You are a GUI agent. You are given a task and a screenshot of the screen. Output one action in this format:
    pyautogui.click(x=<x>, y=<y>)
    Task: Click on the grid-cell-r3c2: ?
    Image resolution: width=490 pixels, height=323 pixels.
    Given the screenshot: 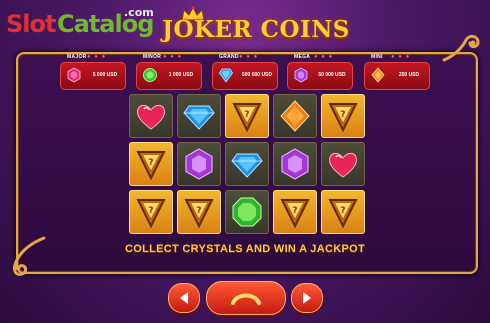 What is the action you would take?
    pyautogui.click(x=199, y=212)
    